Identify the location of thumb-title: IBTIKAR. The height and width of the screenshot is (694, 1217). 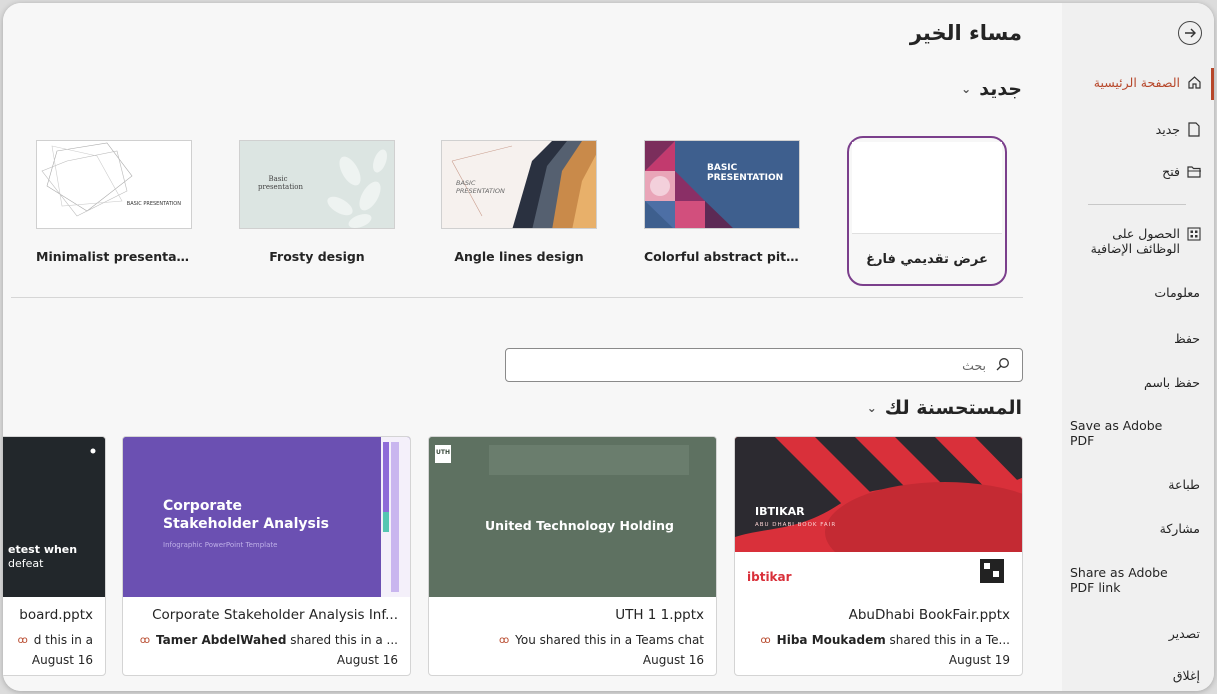
(780, 511).